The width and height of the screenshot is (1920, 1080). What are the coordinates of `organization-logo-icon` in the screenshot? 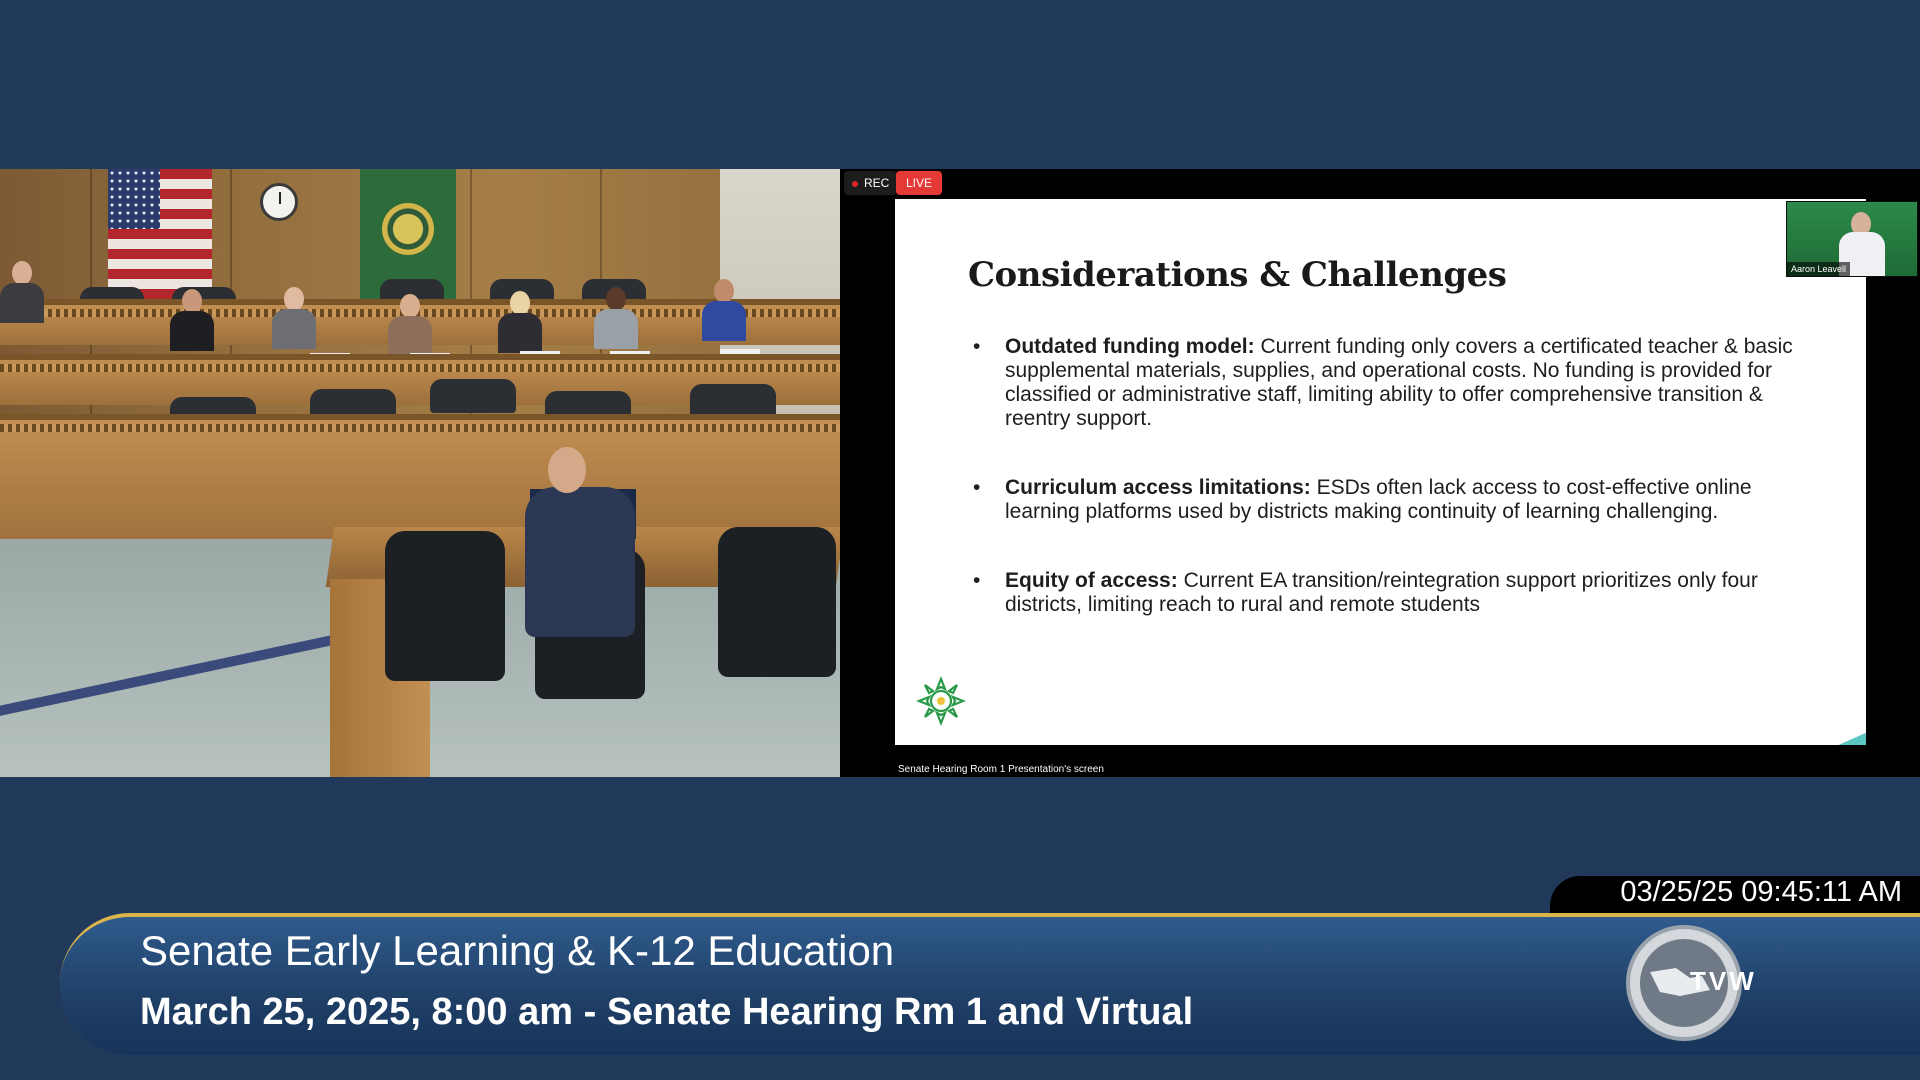 It's located at (941, 701).